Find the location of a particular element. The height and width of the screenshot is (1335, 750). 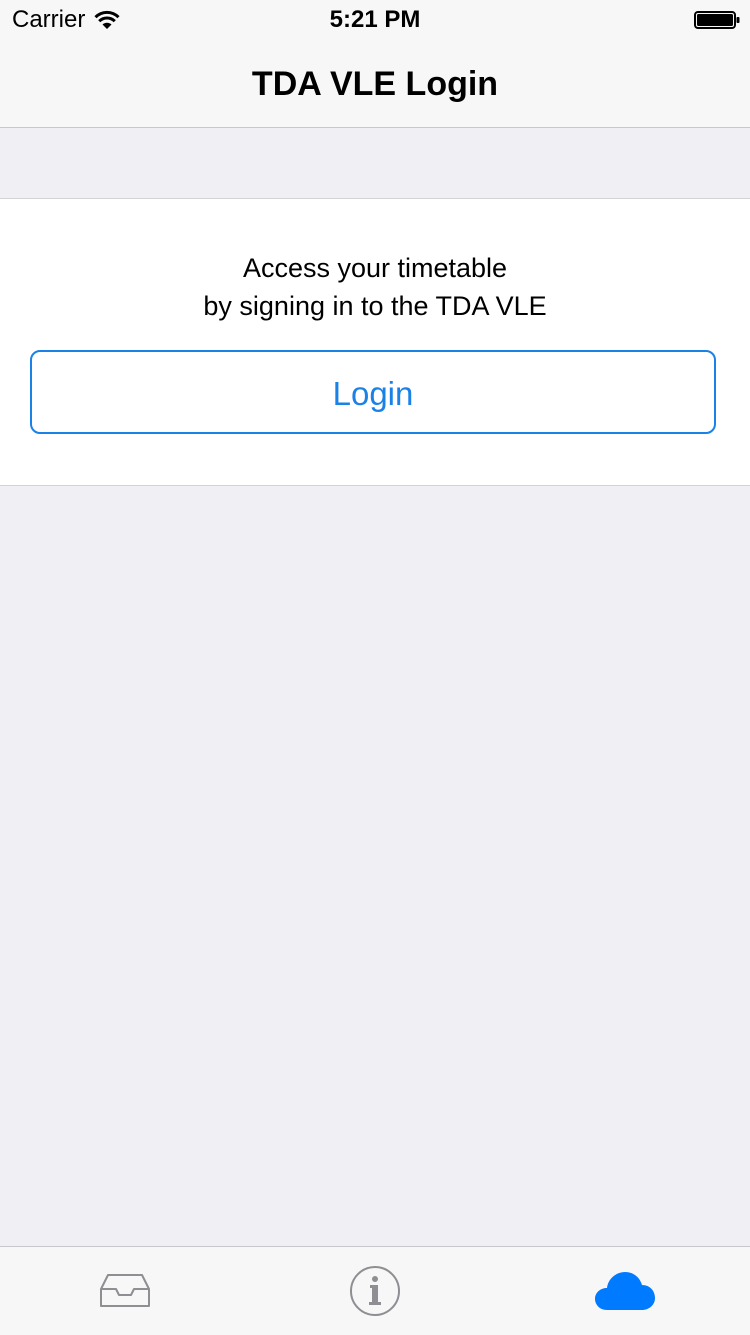

navigation-bar: TDA VLE Login is located at coordinates (375, 84).